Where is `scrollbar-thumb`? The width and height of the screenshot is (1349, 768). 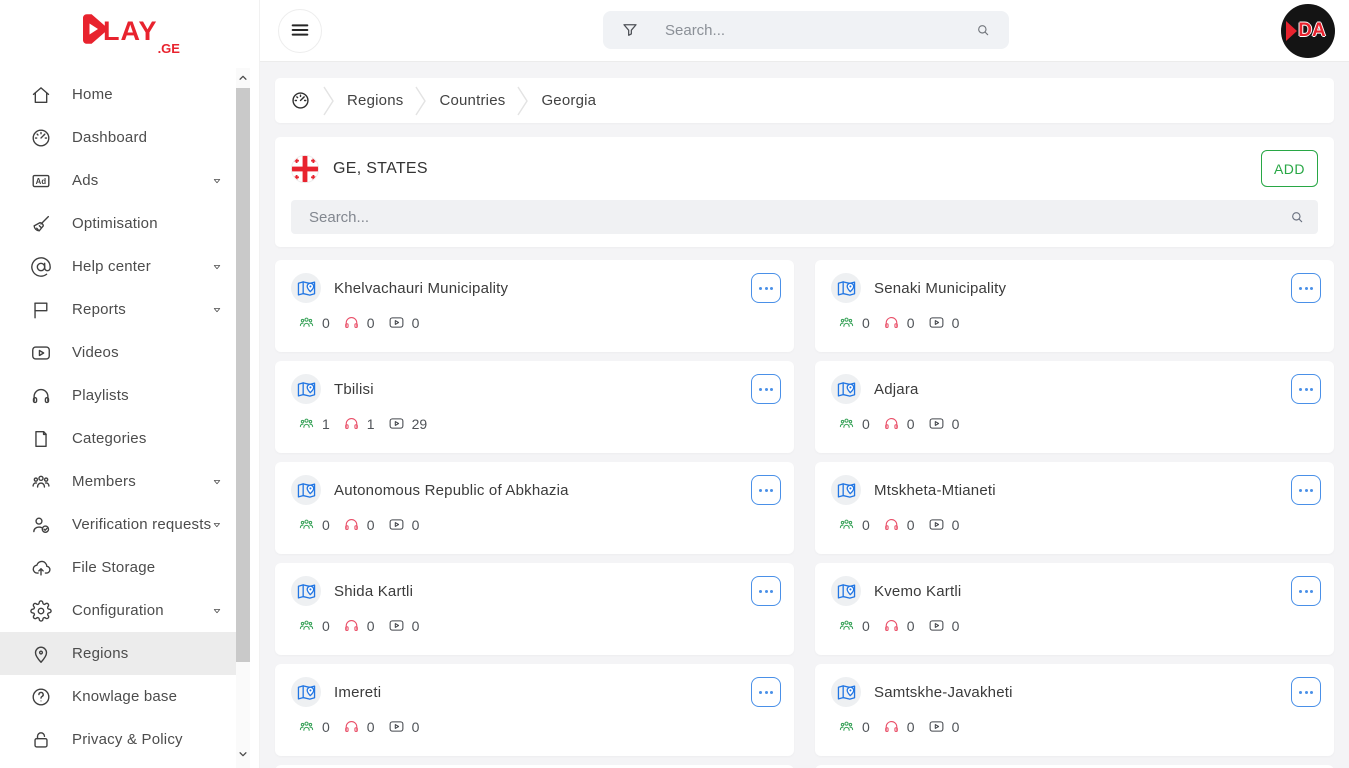
scrollbar-thumb is located at coordinates (243, 375).